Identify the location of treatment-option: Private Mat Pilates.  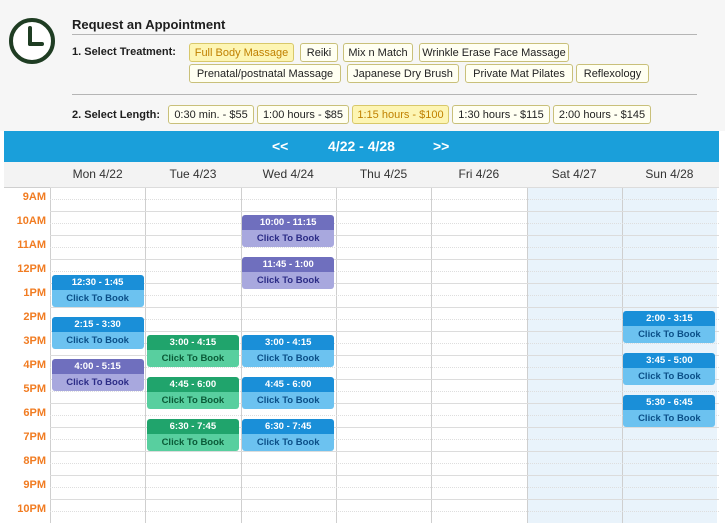
(519, 73).